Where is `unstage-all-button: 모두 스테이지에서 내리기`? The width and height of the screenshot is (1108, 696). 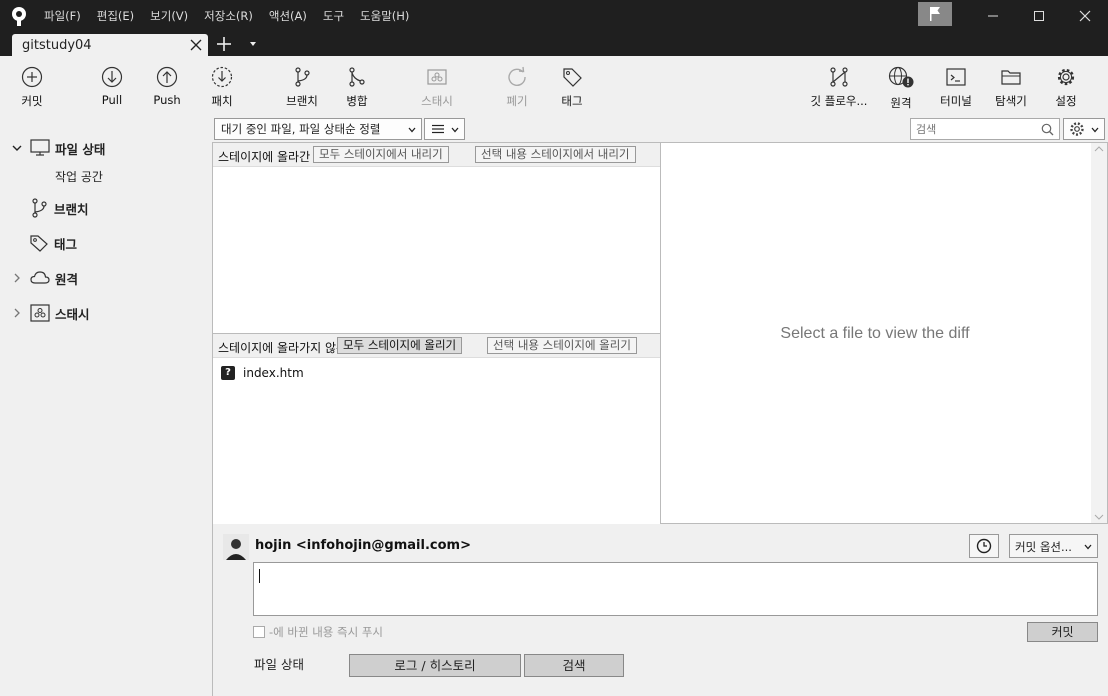
unstage-all-button: 모두 스테이지에서 내리기 is located at coordinates (381, 154).